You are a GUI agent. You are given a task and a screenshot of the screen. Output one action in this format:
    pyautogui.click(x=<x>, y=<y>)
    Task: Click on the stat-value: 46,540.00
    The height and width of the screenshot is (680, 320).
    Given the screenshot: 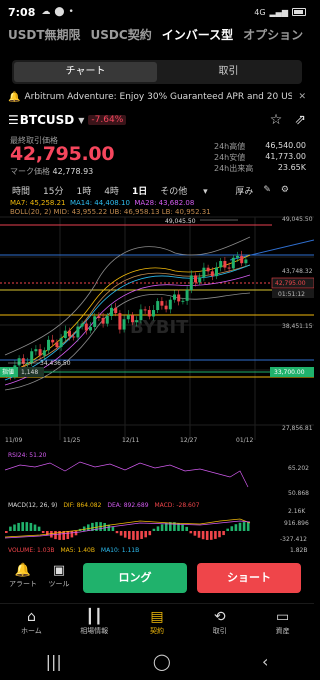 What is the action you would take?
    pyautogui.click(x=285, y=145)
    